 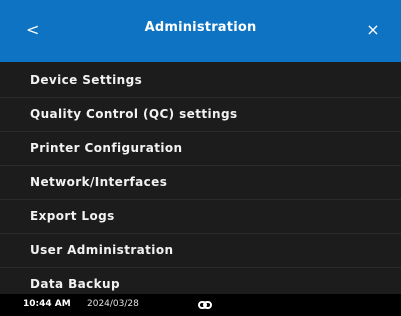 I want to click on menu-item-label: Export Logs, so click(x=72, y=216).